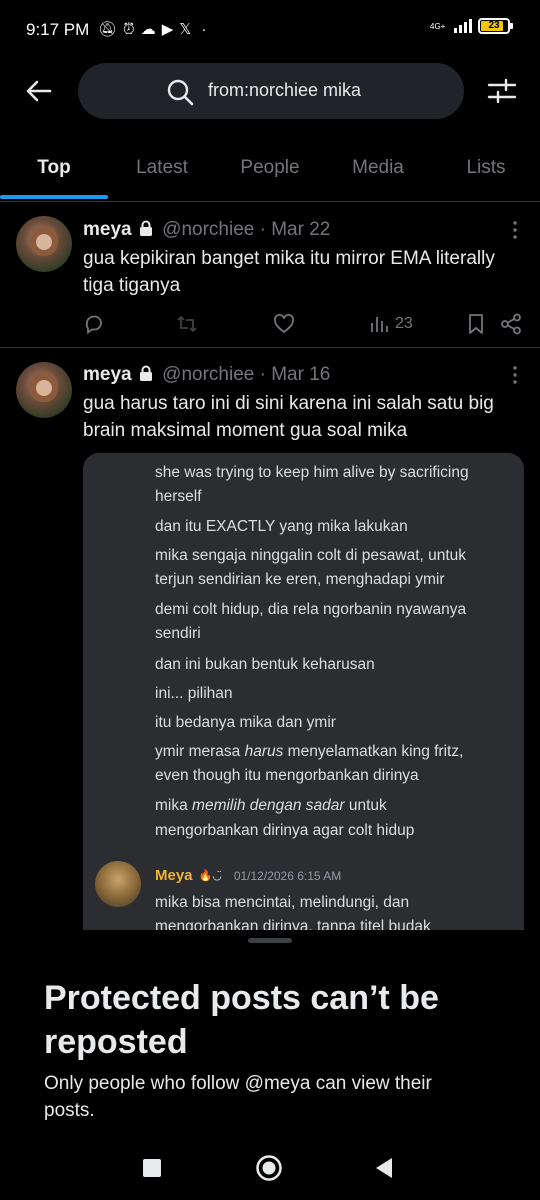  What do you see at coordinates (241, 1020) in the screenshot?
I see `sheet-title: Protected posts can’t be reposted` at bounding box center [241, 1020].